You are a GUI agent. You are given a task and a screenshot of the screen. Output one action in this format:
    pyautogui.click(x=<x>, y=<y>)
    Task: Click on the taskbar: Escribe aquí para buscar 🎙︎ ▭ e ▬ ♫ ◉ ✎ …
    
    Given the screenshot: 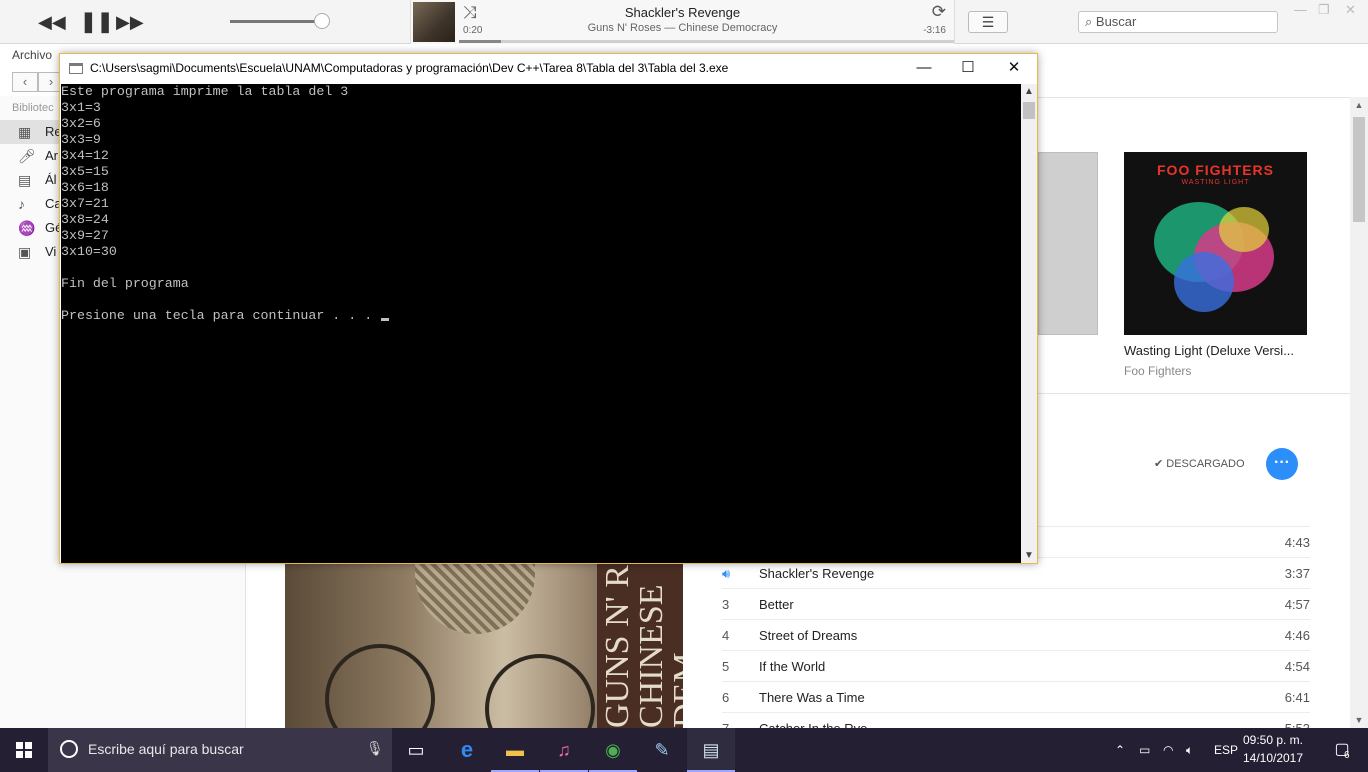 What is the action you would take?
    pyautogui.click(x=684, y=750)
    